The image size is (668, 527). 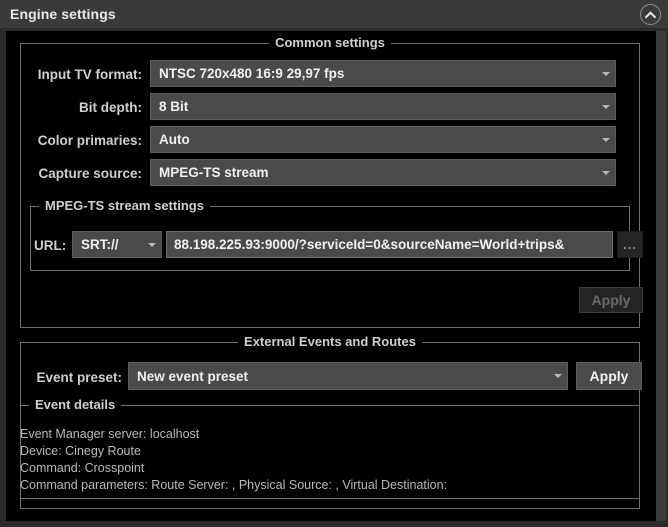 What do you see at coordinates (50, 245) in the screenshot?
I see `url-label: URL:` at bounding box center [50, 245].